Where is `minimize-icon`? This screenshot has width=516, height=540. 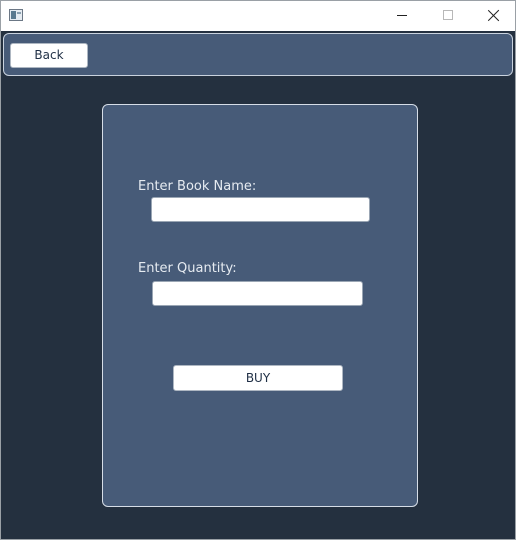
minimize-icon is located at coordinates (402, 15).